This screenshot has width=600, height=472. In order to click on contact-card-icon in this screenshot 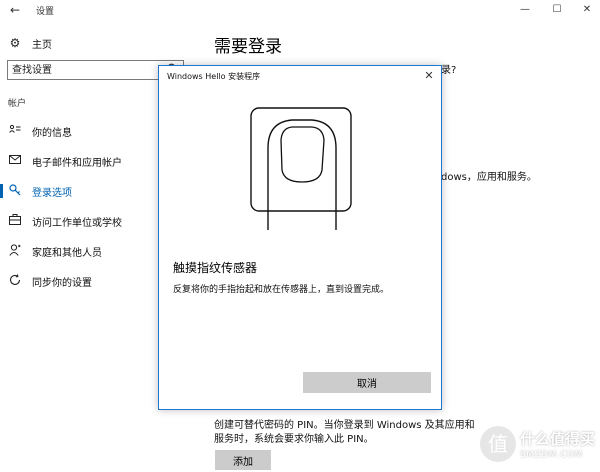, I will do `click(15, 131)`.